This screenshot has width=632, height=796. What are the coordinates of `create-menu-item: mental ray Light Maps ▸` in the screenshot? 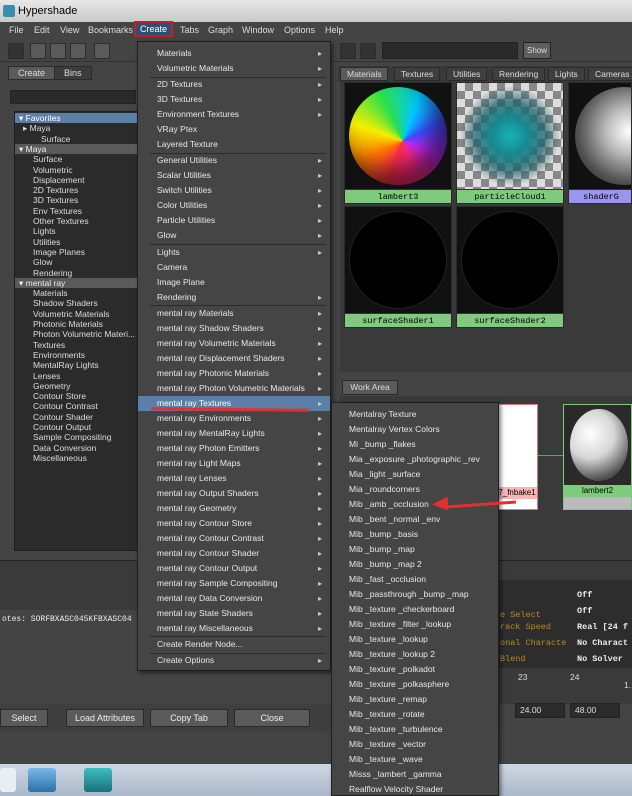 It's located at (234, 463).